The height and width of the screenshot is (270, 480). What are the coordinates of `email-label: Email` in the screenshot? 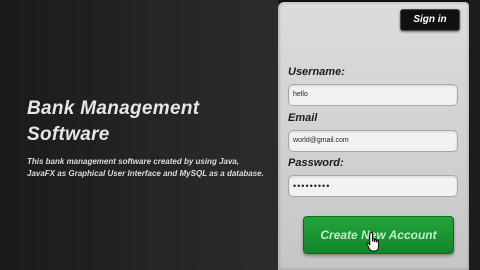 It's located at (303, 118).